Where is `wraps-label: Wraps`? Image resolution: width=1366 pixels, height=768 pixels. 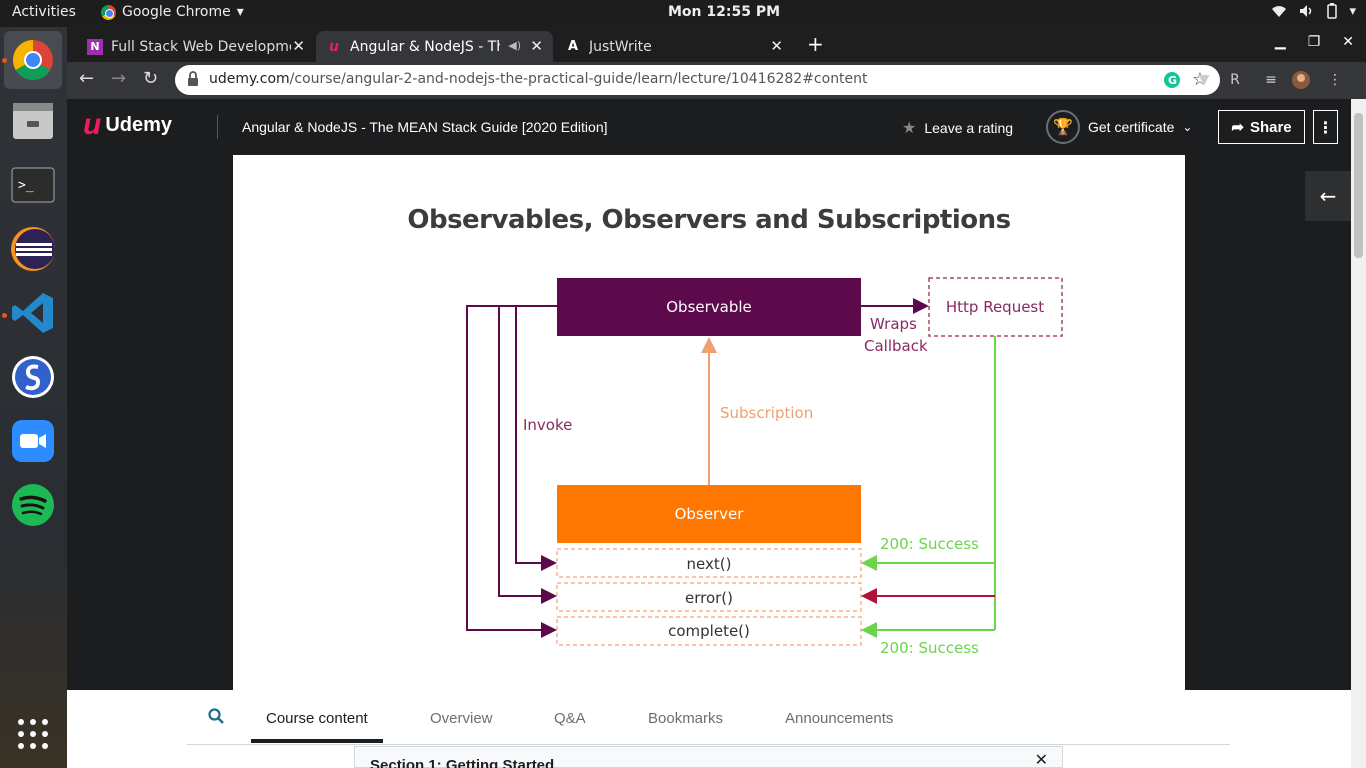
wraps-label: Wraps is located at coordinates (893, 324).